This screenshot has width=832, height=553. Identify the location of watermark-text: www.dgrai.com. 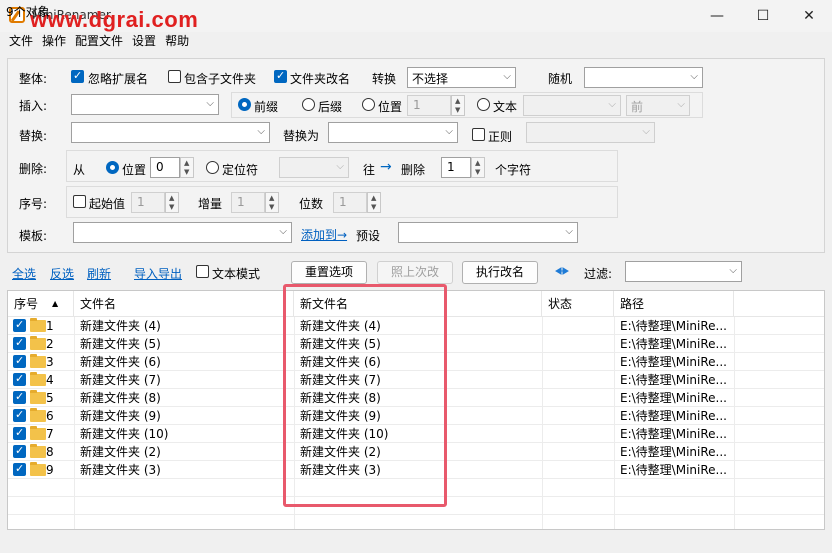
(114, 19).